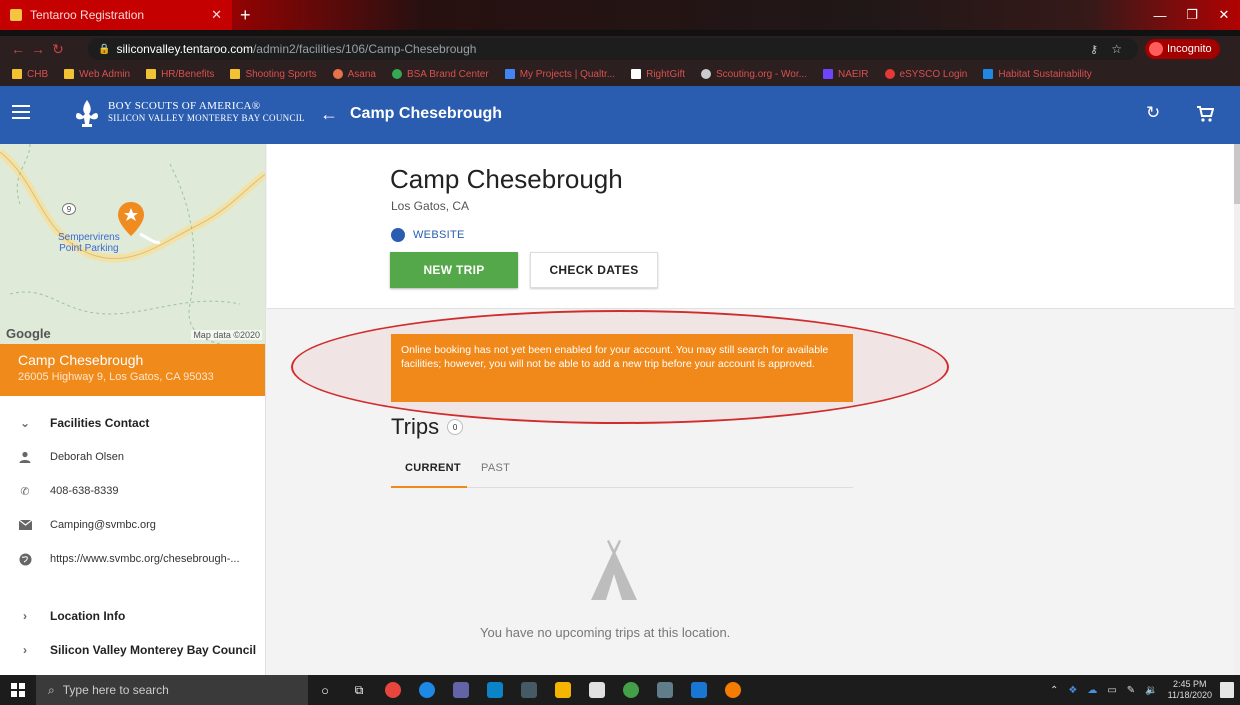  Describe the element at coordinates (665, 690) in the screenshot. I see `calculator-icon` at that location.